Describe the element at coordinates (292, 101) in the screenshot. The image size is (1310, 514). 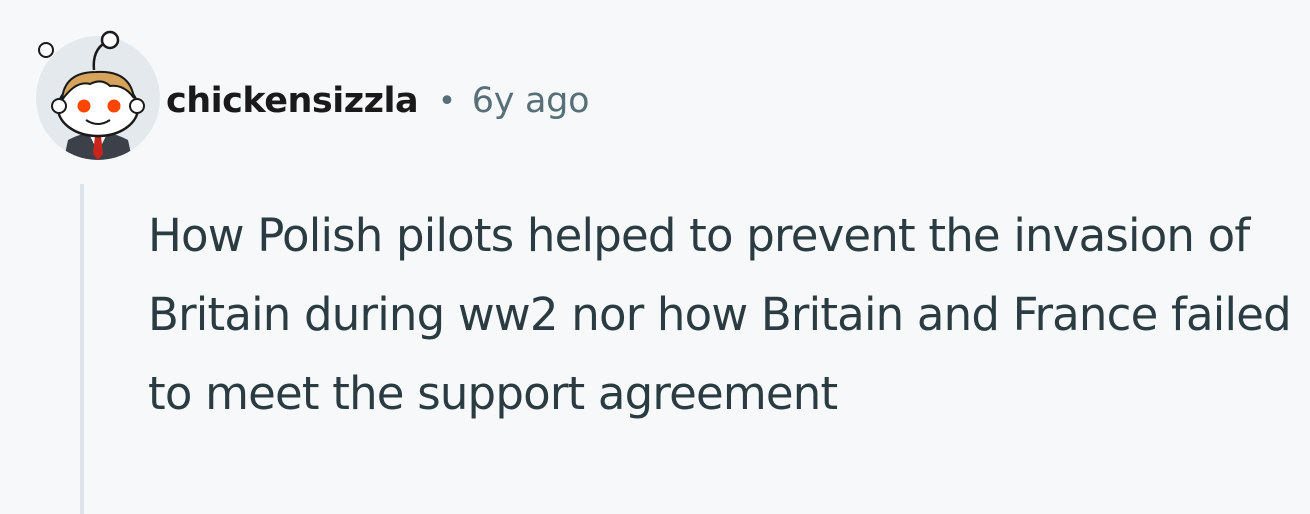
I see `author-username: chickensizzla` at that location.